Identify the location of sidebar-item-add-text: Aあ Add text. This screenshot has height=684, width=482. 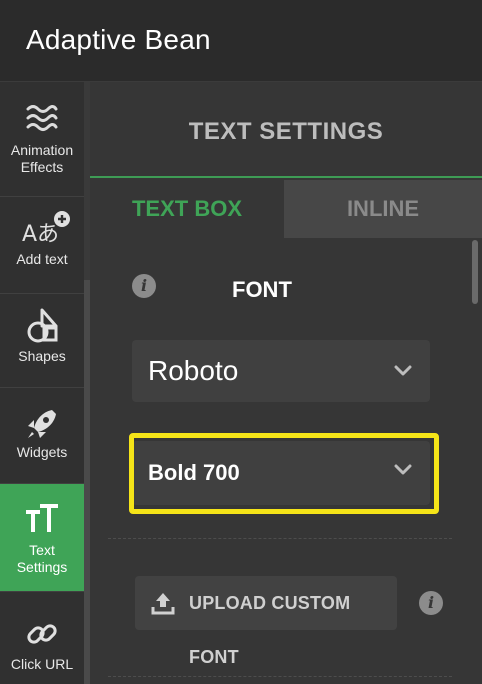
(42, 245).